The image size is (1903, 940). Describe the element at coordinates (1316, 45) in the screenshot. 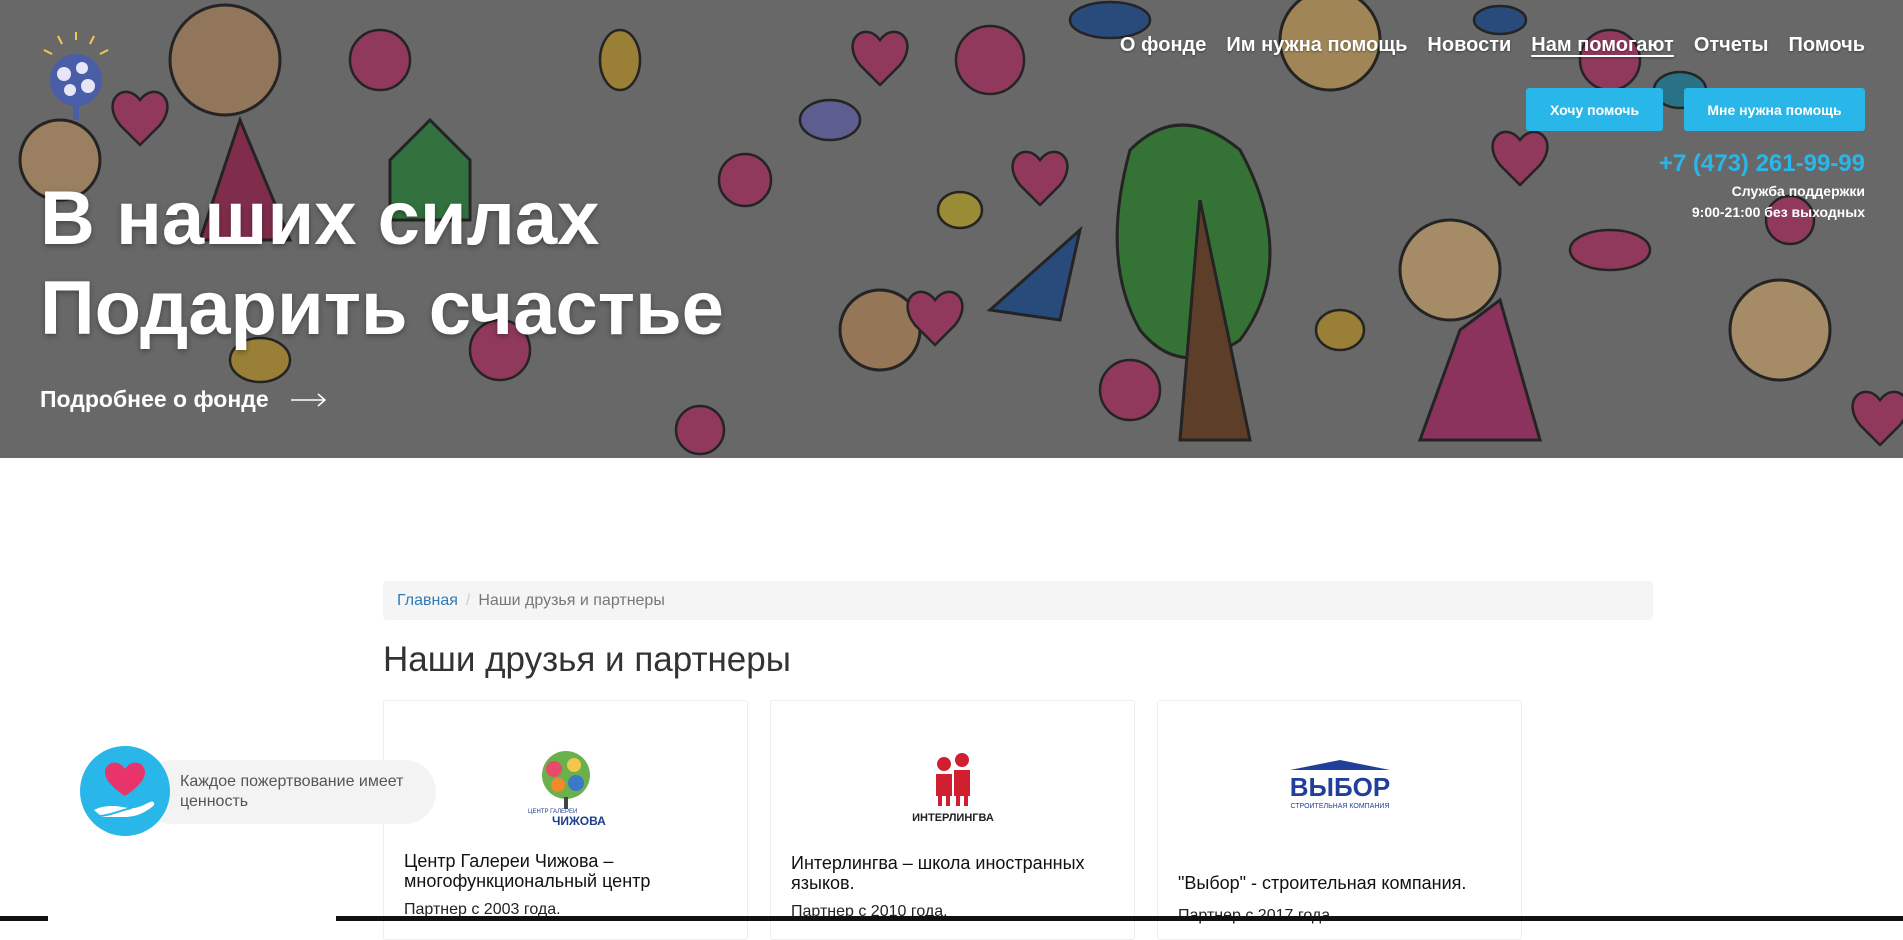

I see `nav-item-need-help: Им нужна помощь` at that location.